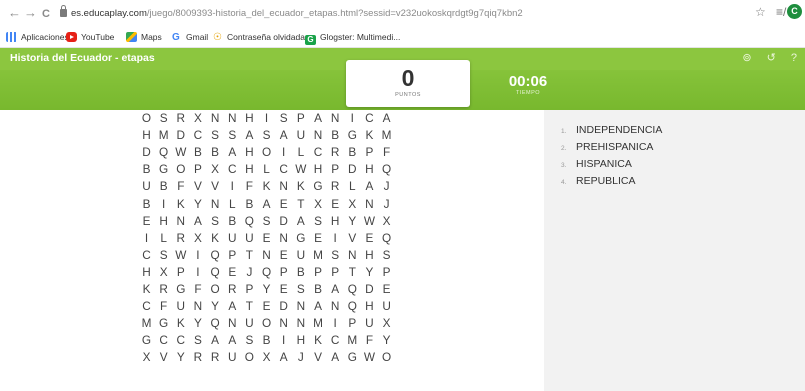 This screenshot has width=805, height=391. Describe the element at coordinates (318, 204) in the screenshot. I see `grid-letter: X` at that location.